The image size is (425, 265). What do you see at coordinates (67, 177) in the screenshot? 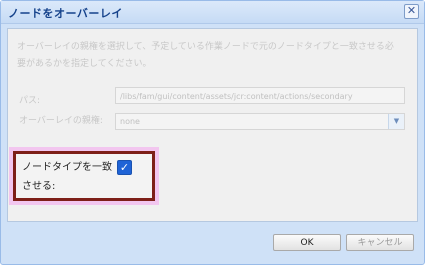
I see `match-node-type-label: ノードタイプを一致させる:` at bounding box center [67, 177].